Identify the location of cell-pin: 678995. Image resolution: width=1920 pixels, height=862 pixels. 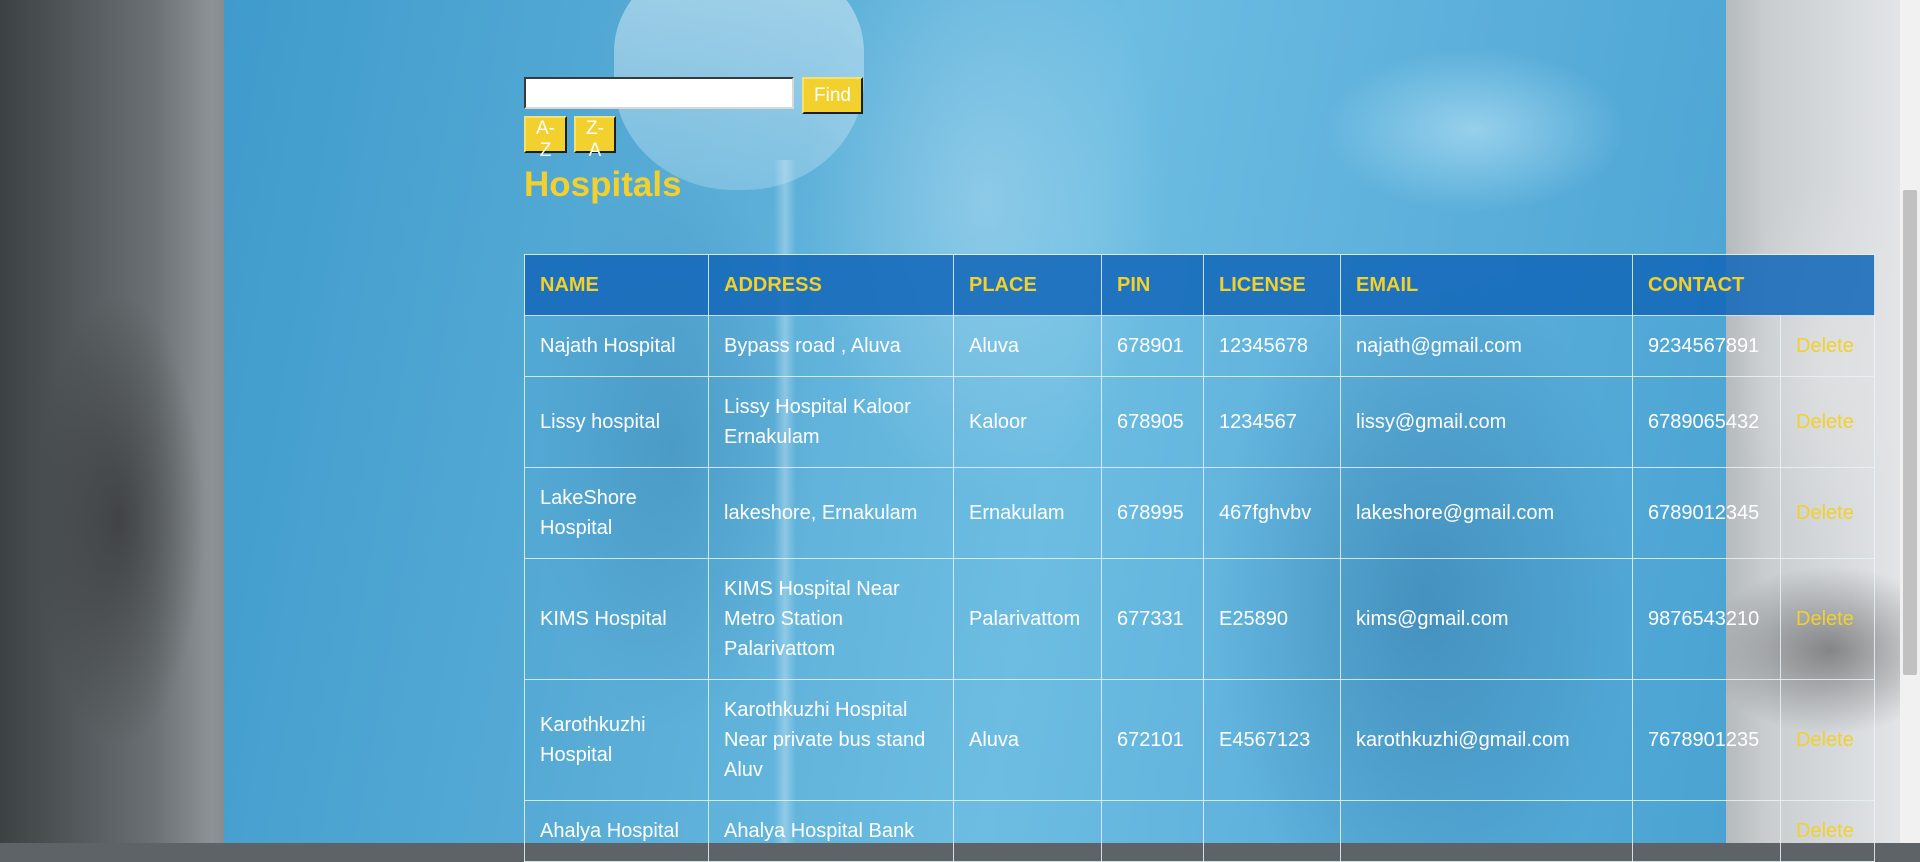
(1152, 513).